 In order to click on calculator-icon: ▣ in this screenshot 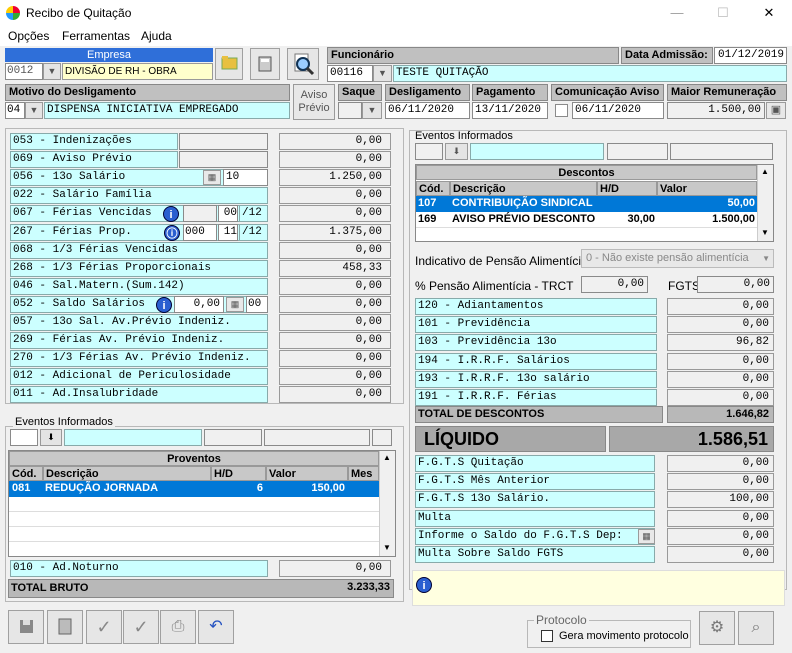, I will do `click(776, 110)`.